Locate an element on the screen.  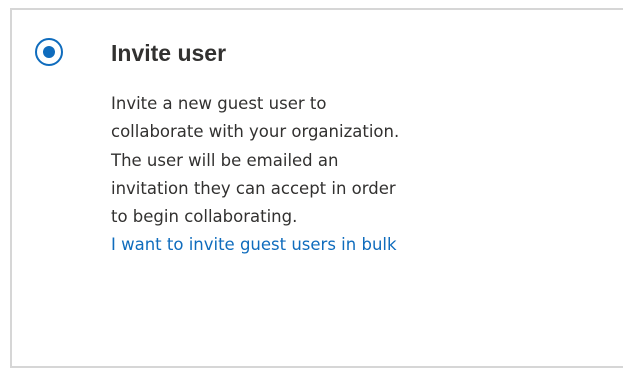
invite-user-radio-button is located at coordinates (49, 52).